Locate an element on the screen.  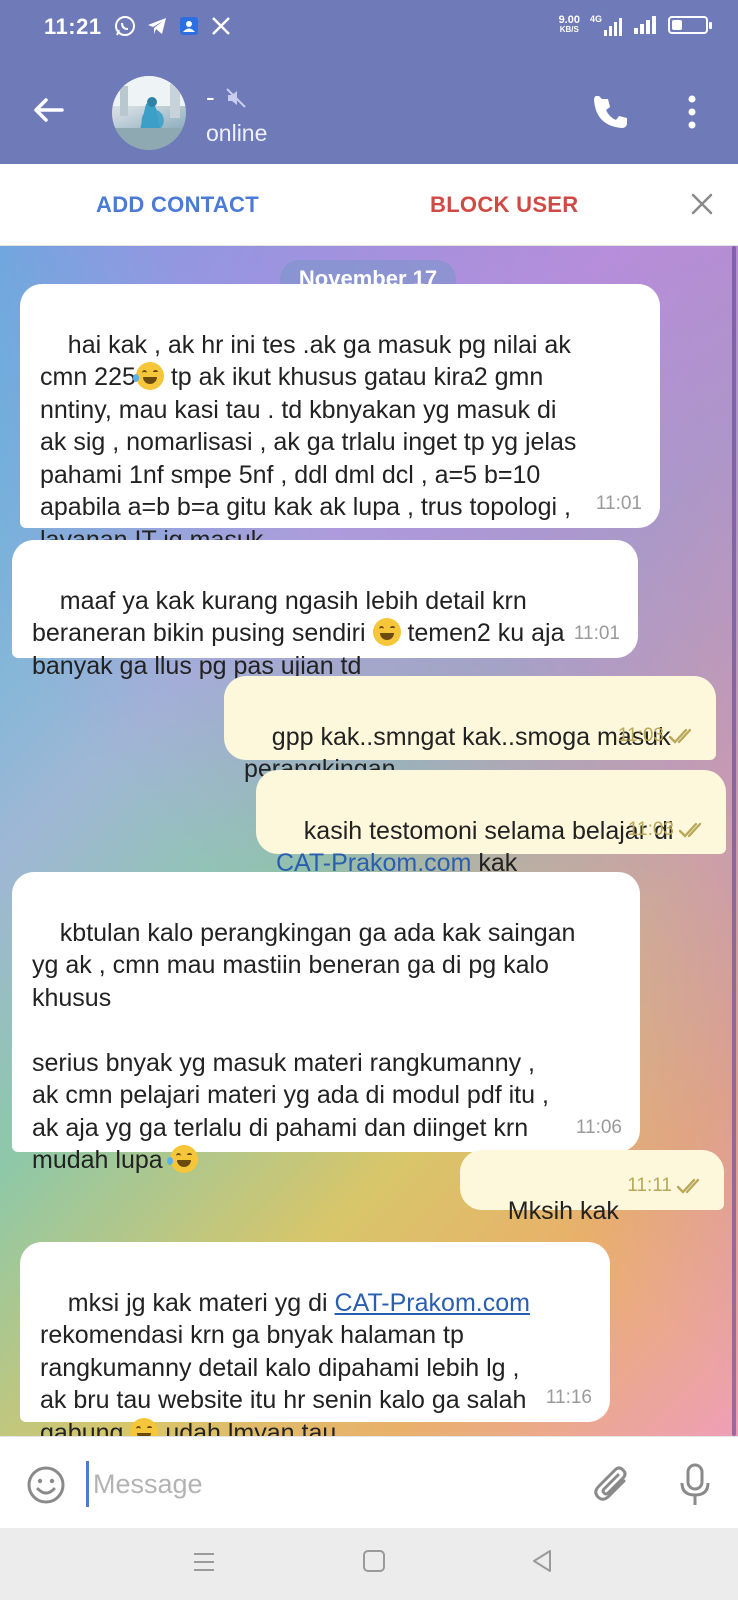
message-text: kasih testomoni selama belajar di is located at coordinates (488, 830).